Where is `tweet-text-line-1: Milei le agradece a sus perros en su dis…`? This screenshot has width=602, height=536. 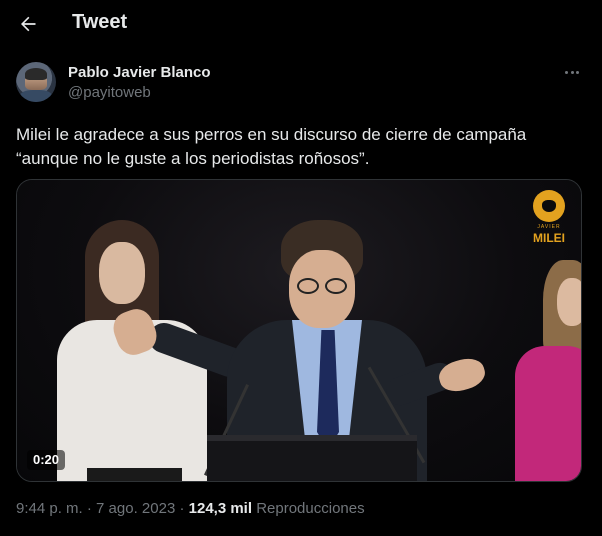
tweet-text-line-1: Milei le agradece a sus perros en su dis… is located at coordinates (271, 134).